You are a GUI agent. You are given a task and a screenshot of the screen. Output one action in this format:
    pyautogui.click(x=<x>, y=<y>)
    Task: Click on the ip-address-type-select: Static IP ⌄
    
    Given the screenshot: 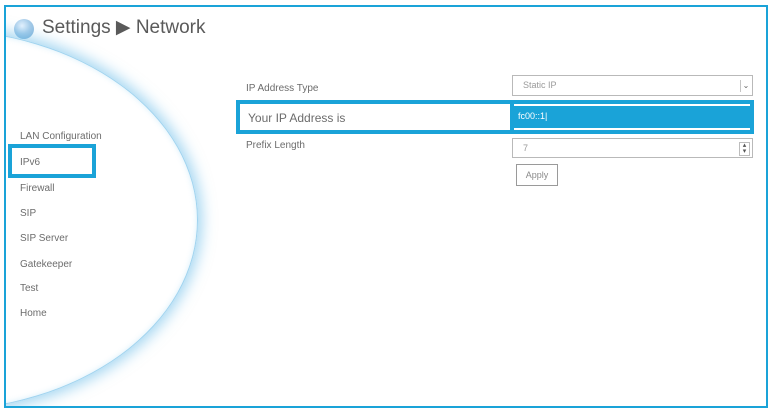 What is the action you would take?
    pyautogui.click(x=632, y=85)
    